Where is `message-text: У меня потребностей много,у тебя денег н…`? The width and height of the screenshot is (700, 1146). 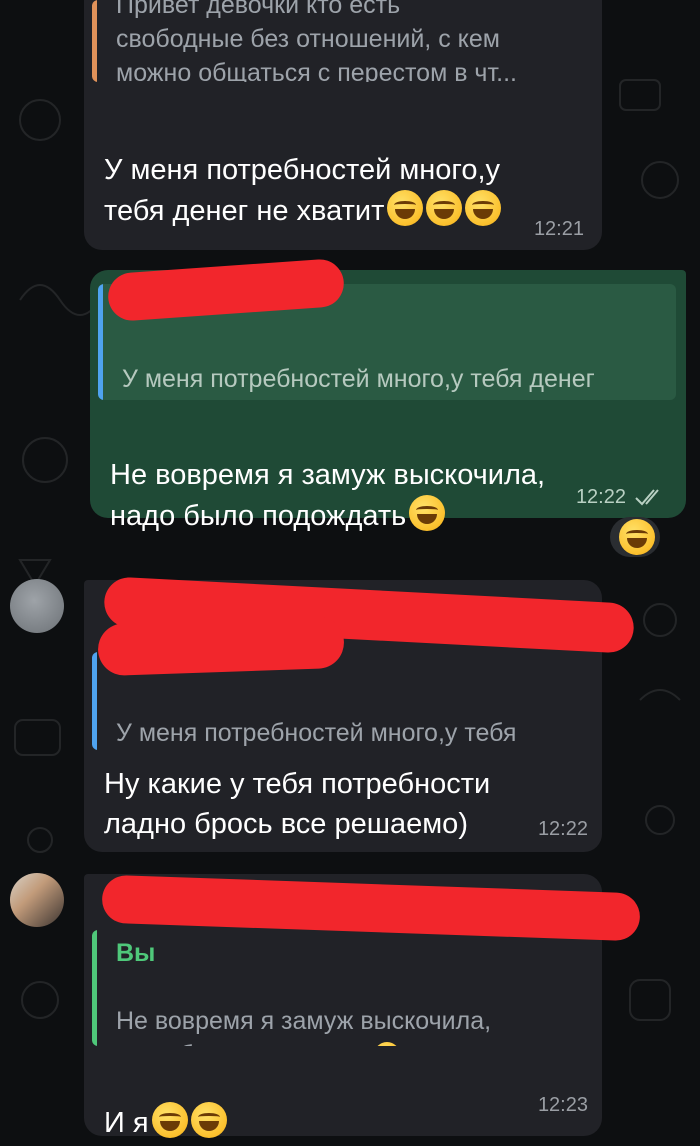 message-text: У меня потребностей много,у тебя денег н… is located at coordinates (303, 170).